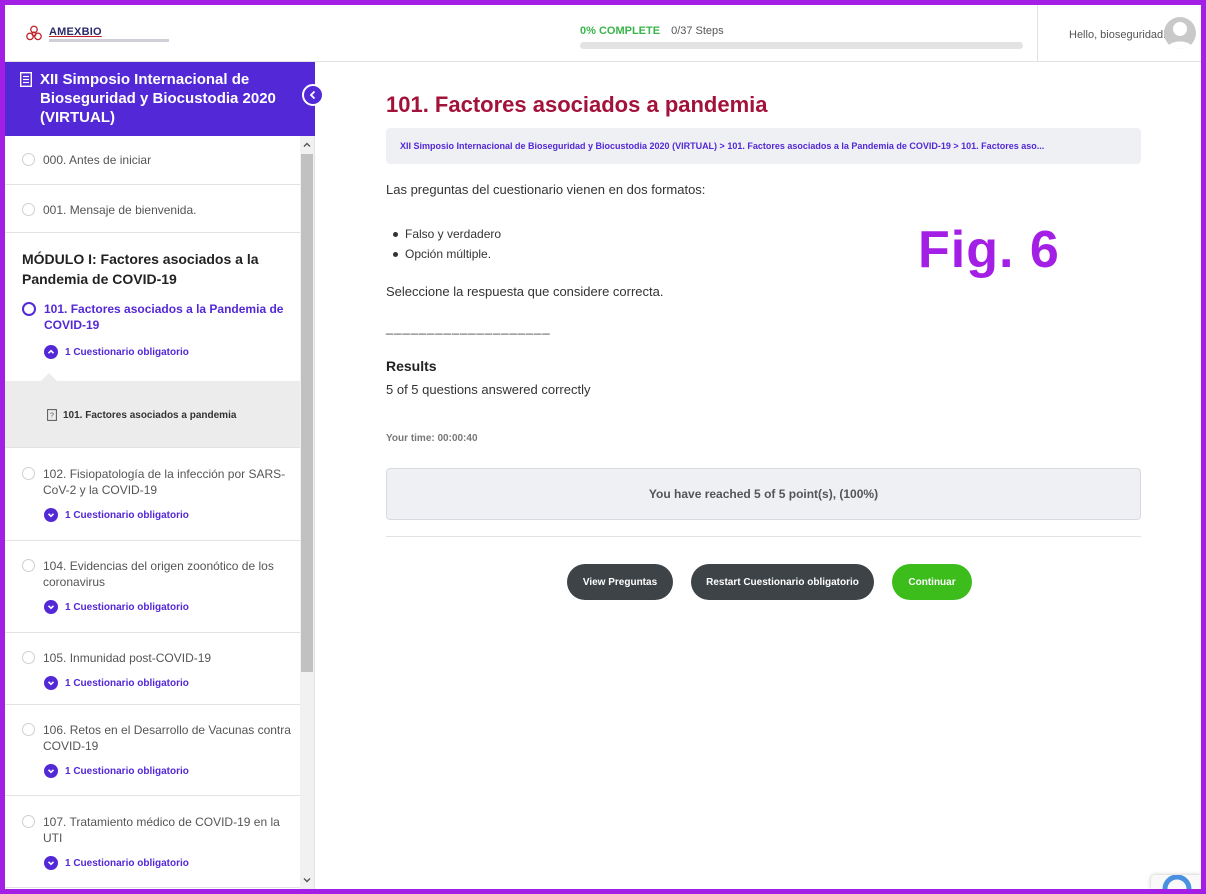 This screenshot has width=1206, height=894. I want to click on progress-bar, so click(801, 45).